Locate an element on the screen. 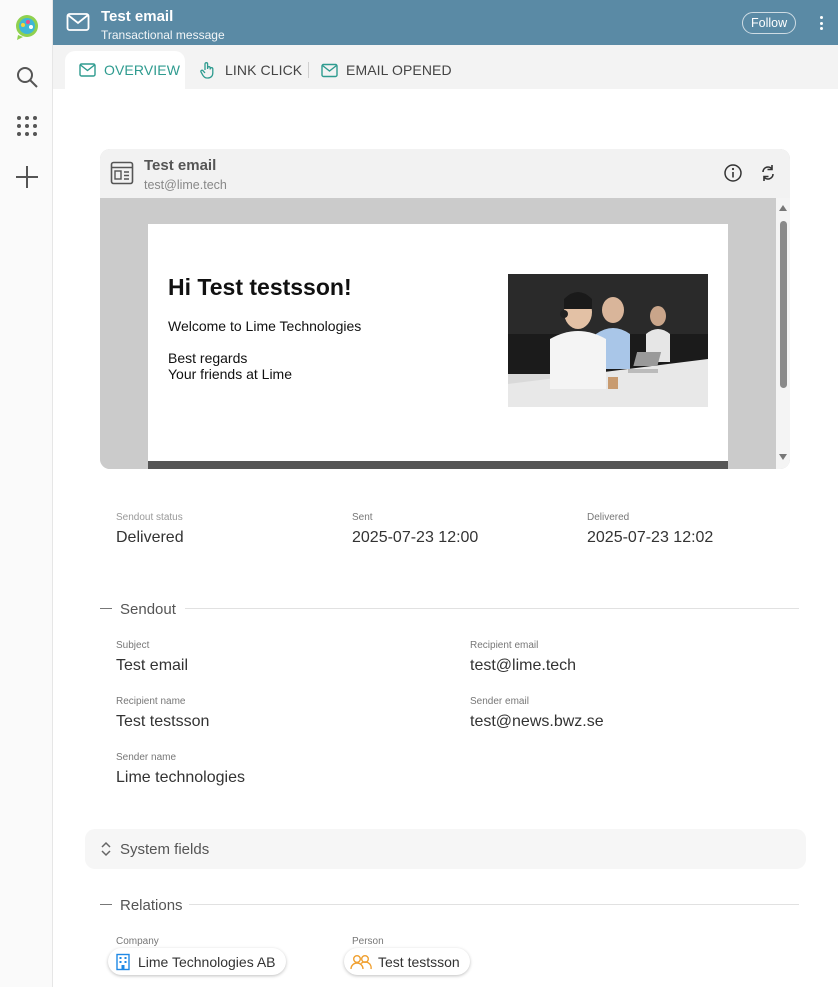 The width and height of the screenshot is (838, 987). sent-value: 2025-07-23 12:00 is located at coordinates (415, 537).